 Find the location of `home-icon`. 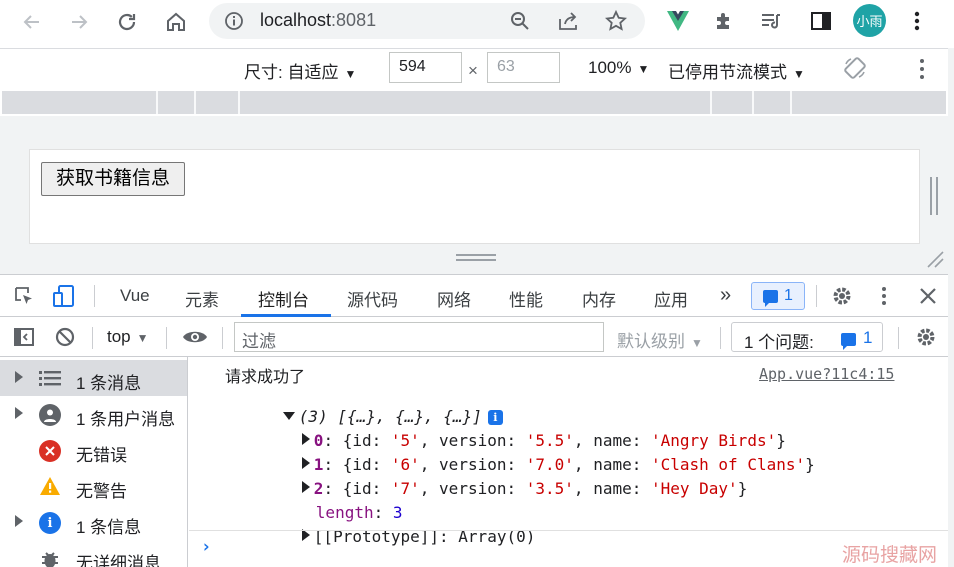

home-icon is located at coordinates (176, 22).